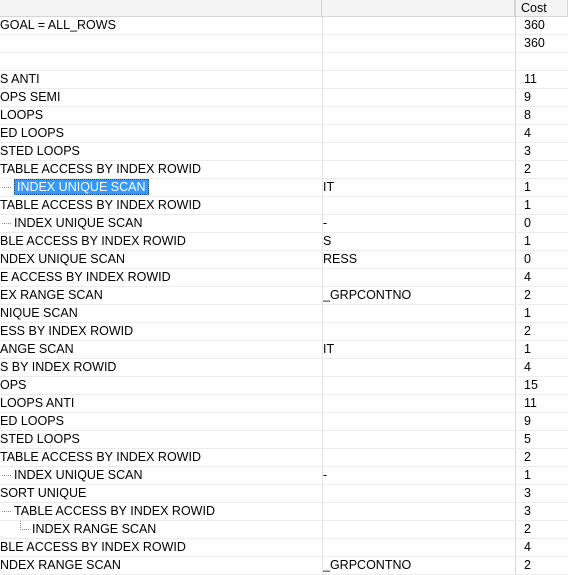 The image size is (568, 575). What do you see at coordinates (284, 134) in the screenshot?
I see `table-row: ED LOOPS 4` at bounding box center [284, 134].